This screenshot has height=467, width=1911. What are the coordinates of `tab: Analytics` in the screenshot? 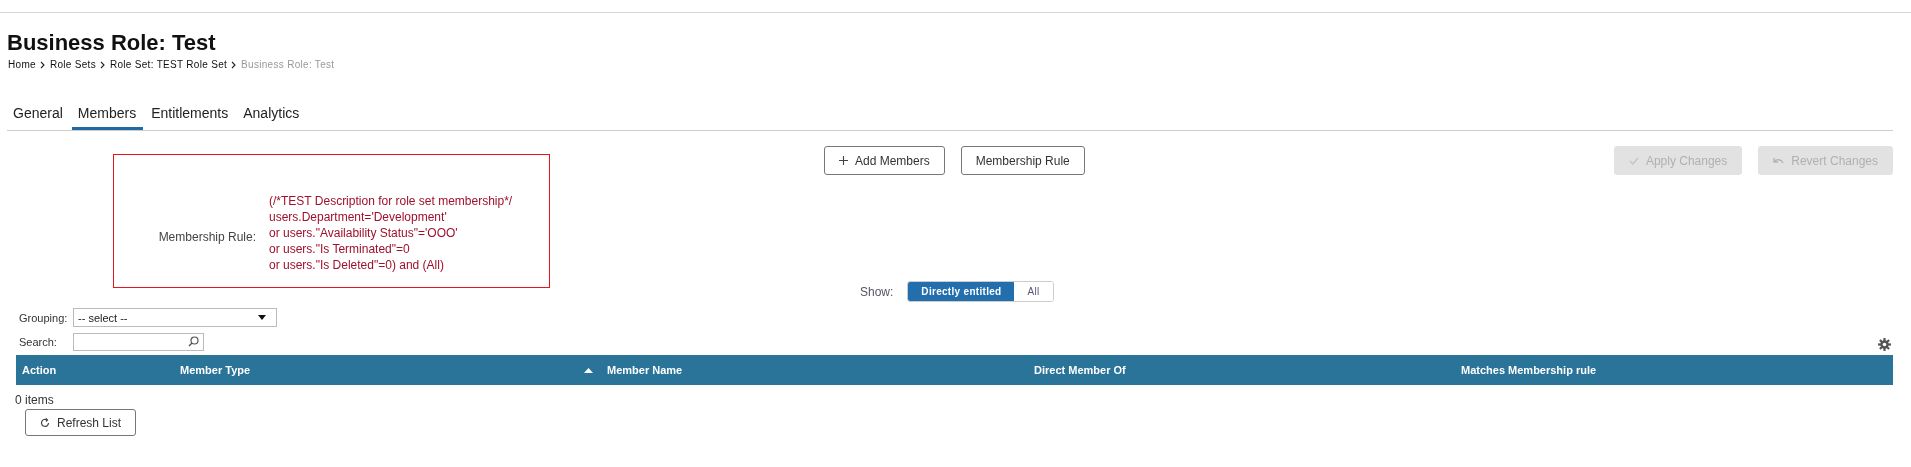 It's located at (272, 117).